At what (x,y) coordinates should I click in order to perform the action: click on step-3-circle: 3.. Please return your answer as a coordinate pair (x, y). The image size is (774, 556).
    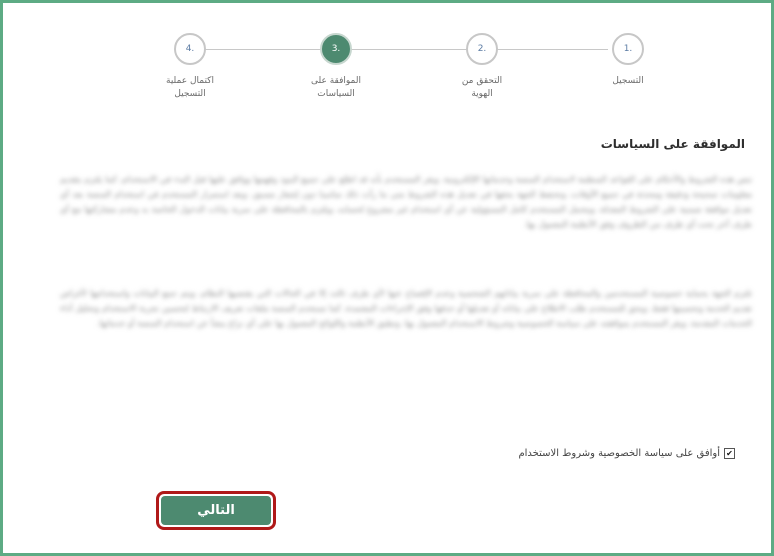
    Looking at the image, I should click on (336, 49).